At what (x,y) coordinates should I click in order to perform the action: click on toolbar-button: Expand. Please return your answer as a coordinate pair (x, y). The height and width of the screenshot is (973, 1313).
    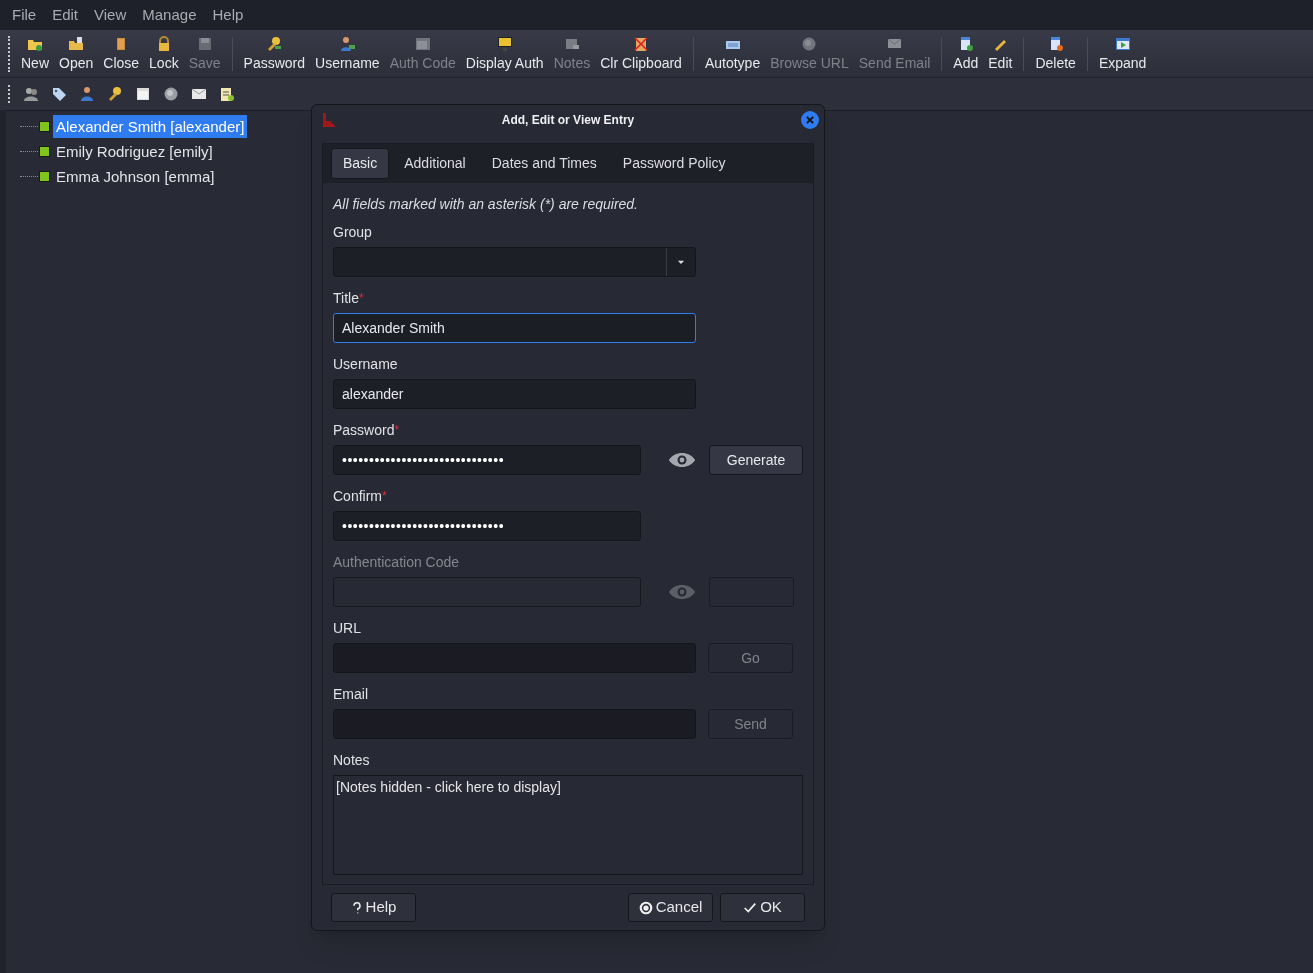
    Looking at the image, I should click on (1122, 53).